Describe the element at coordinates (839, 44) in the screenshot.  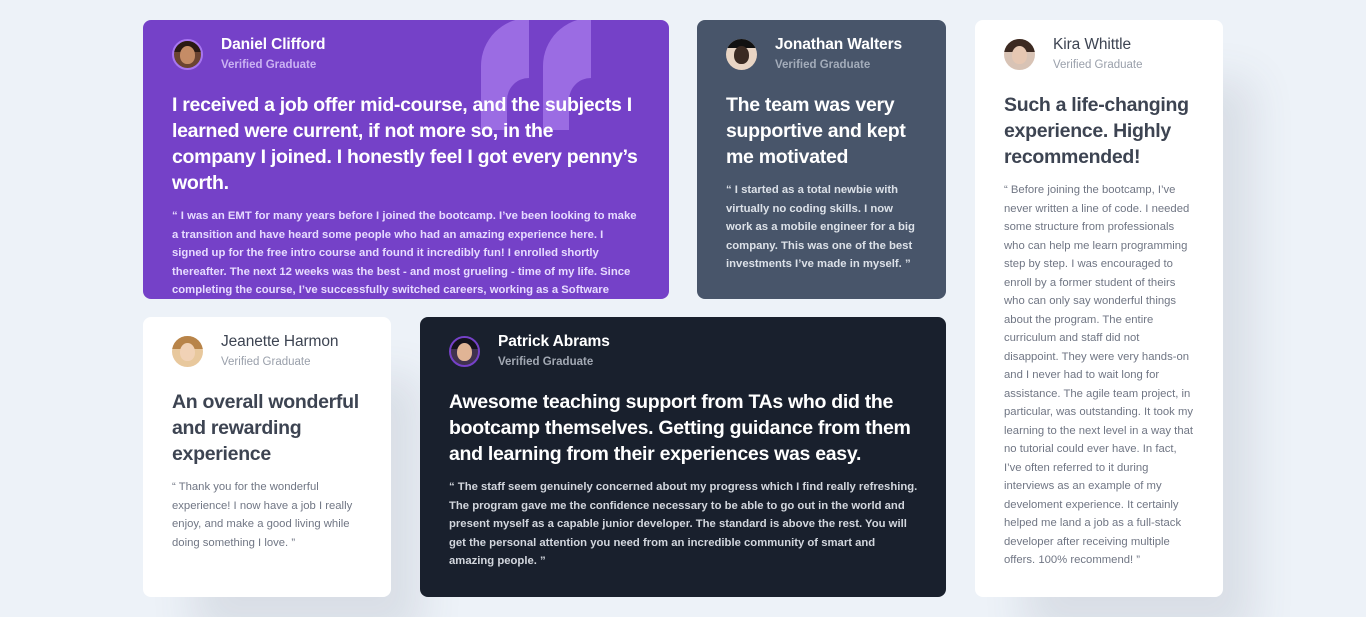
I see `author-name: Jonathan Walters` at that location.